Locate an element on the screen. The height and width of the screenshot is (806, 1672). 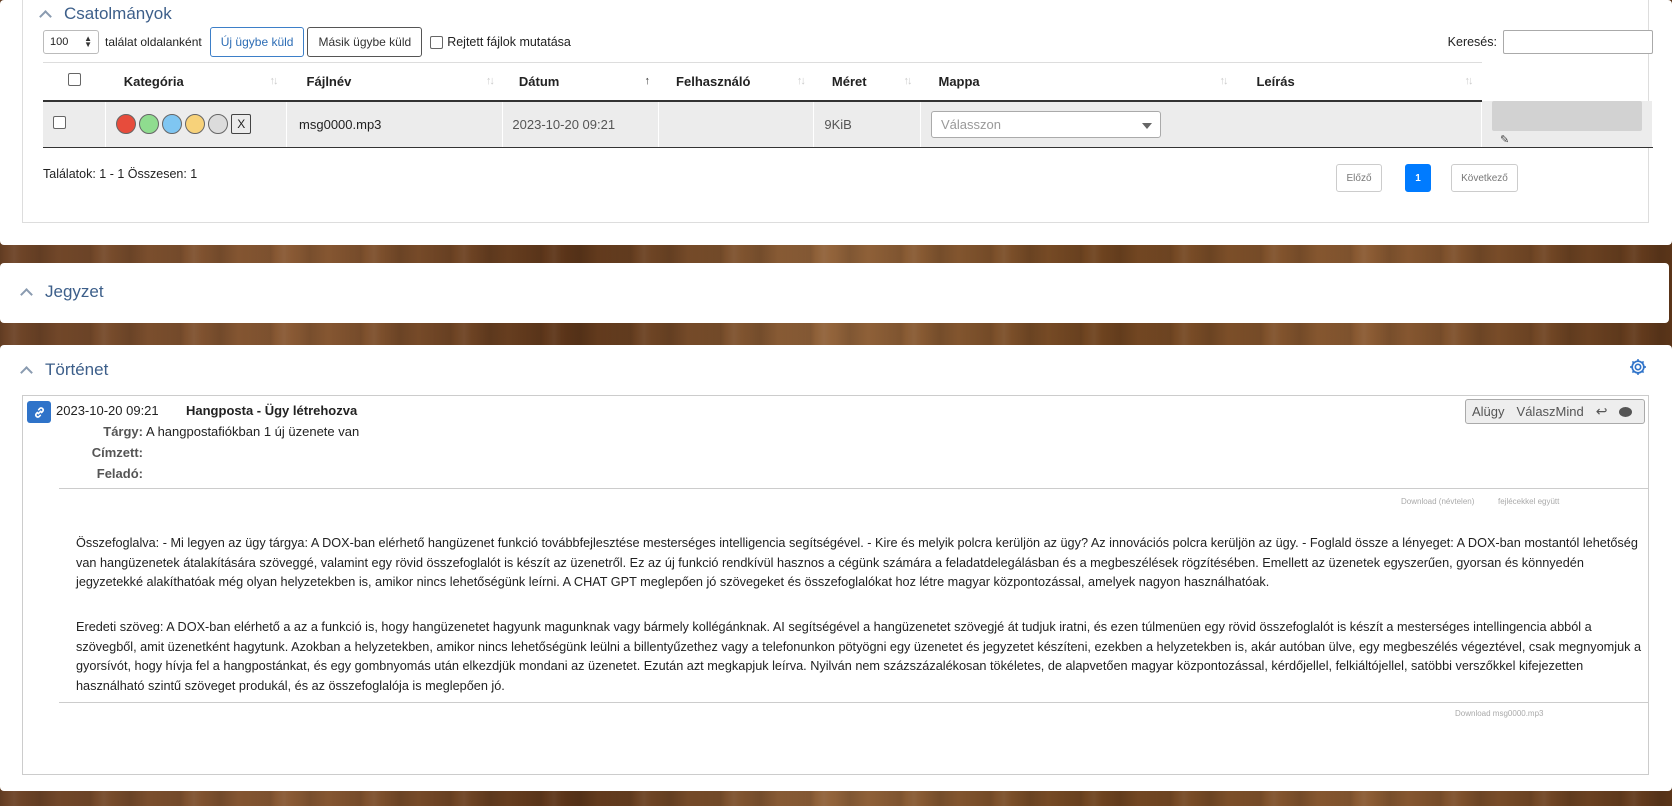
show-hidden-checkbox is located at coordinates (437, 42).